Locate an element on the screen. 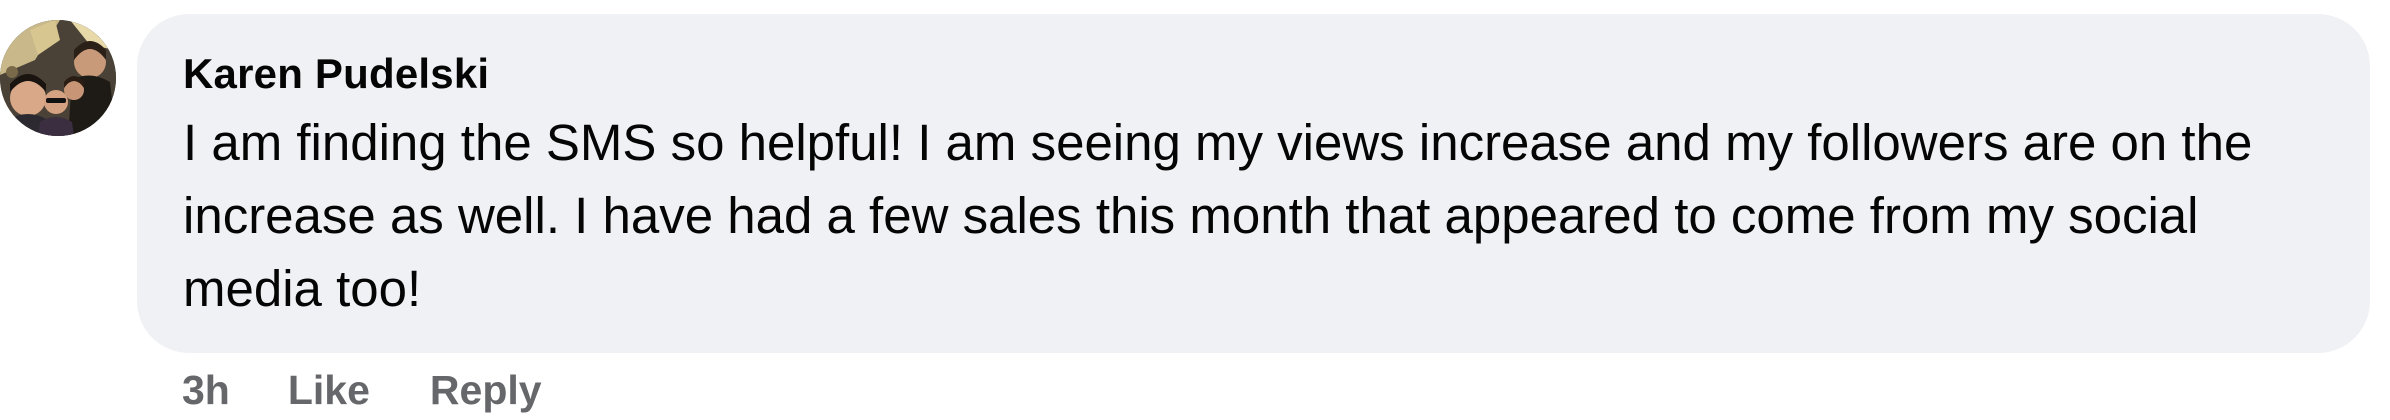 The image size is (2390, 420). comment-author: Karen Pudelski is located at coordinates (1253, 74).